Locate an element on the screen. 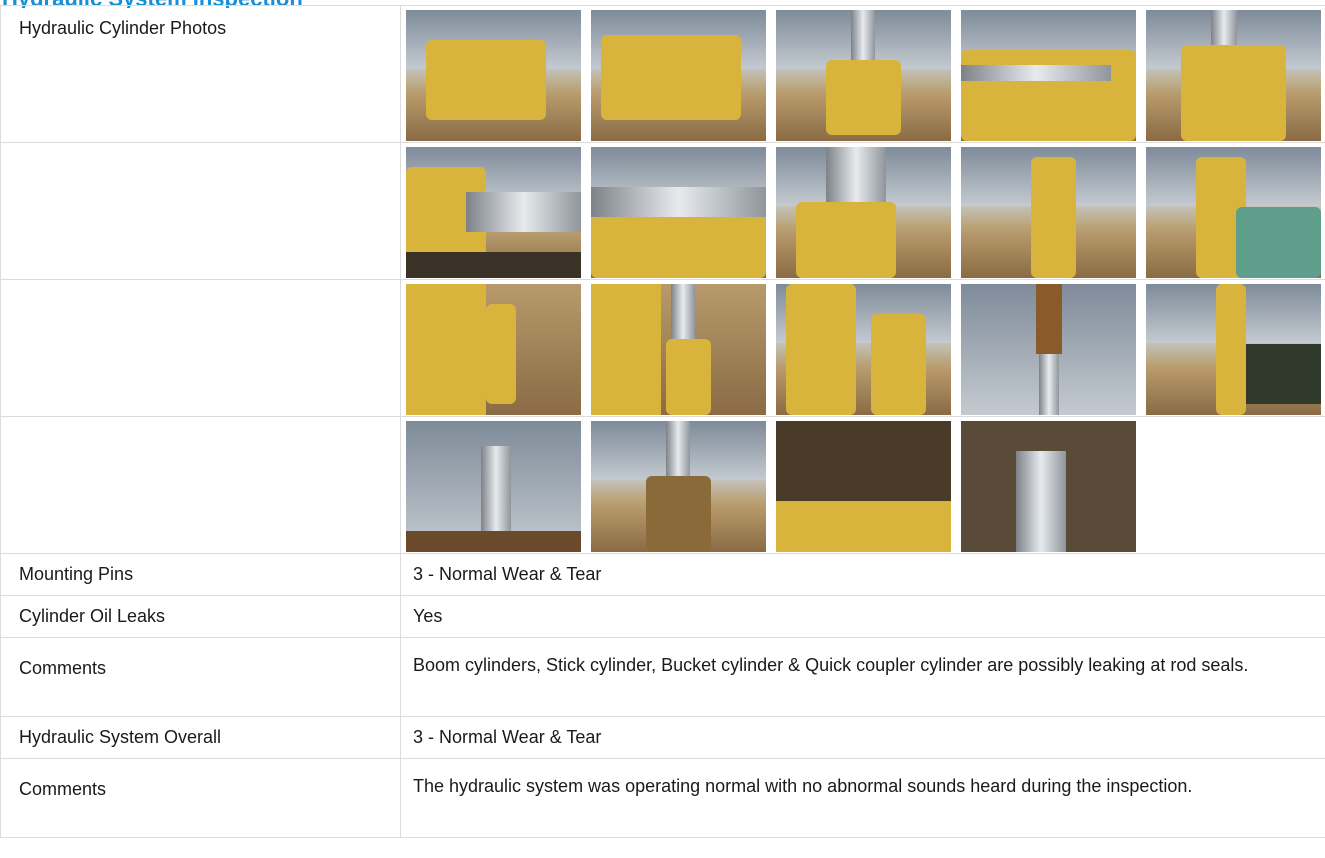  photo-cylinder-underside is located at coordinates (678, 212).